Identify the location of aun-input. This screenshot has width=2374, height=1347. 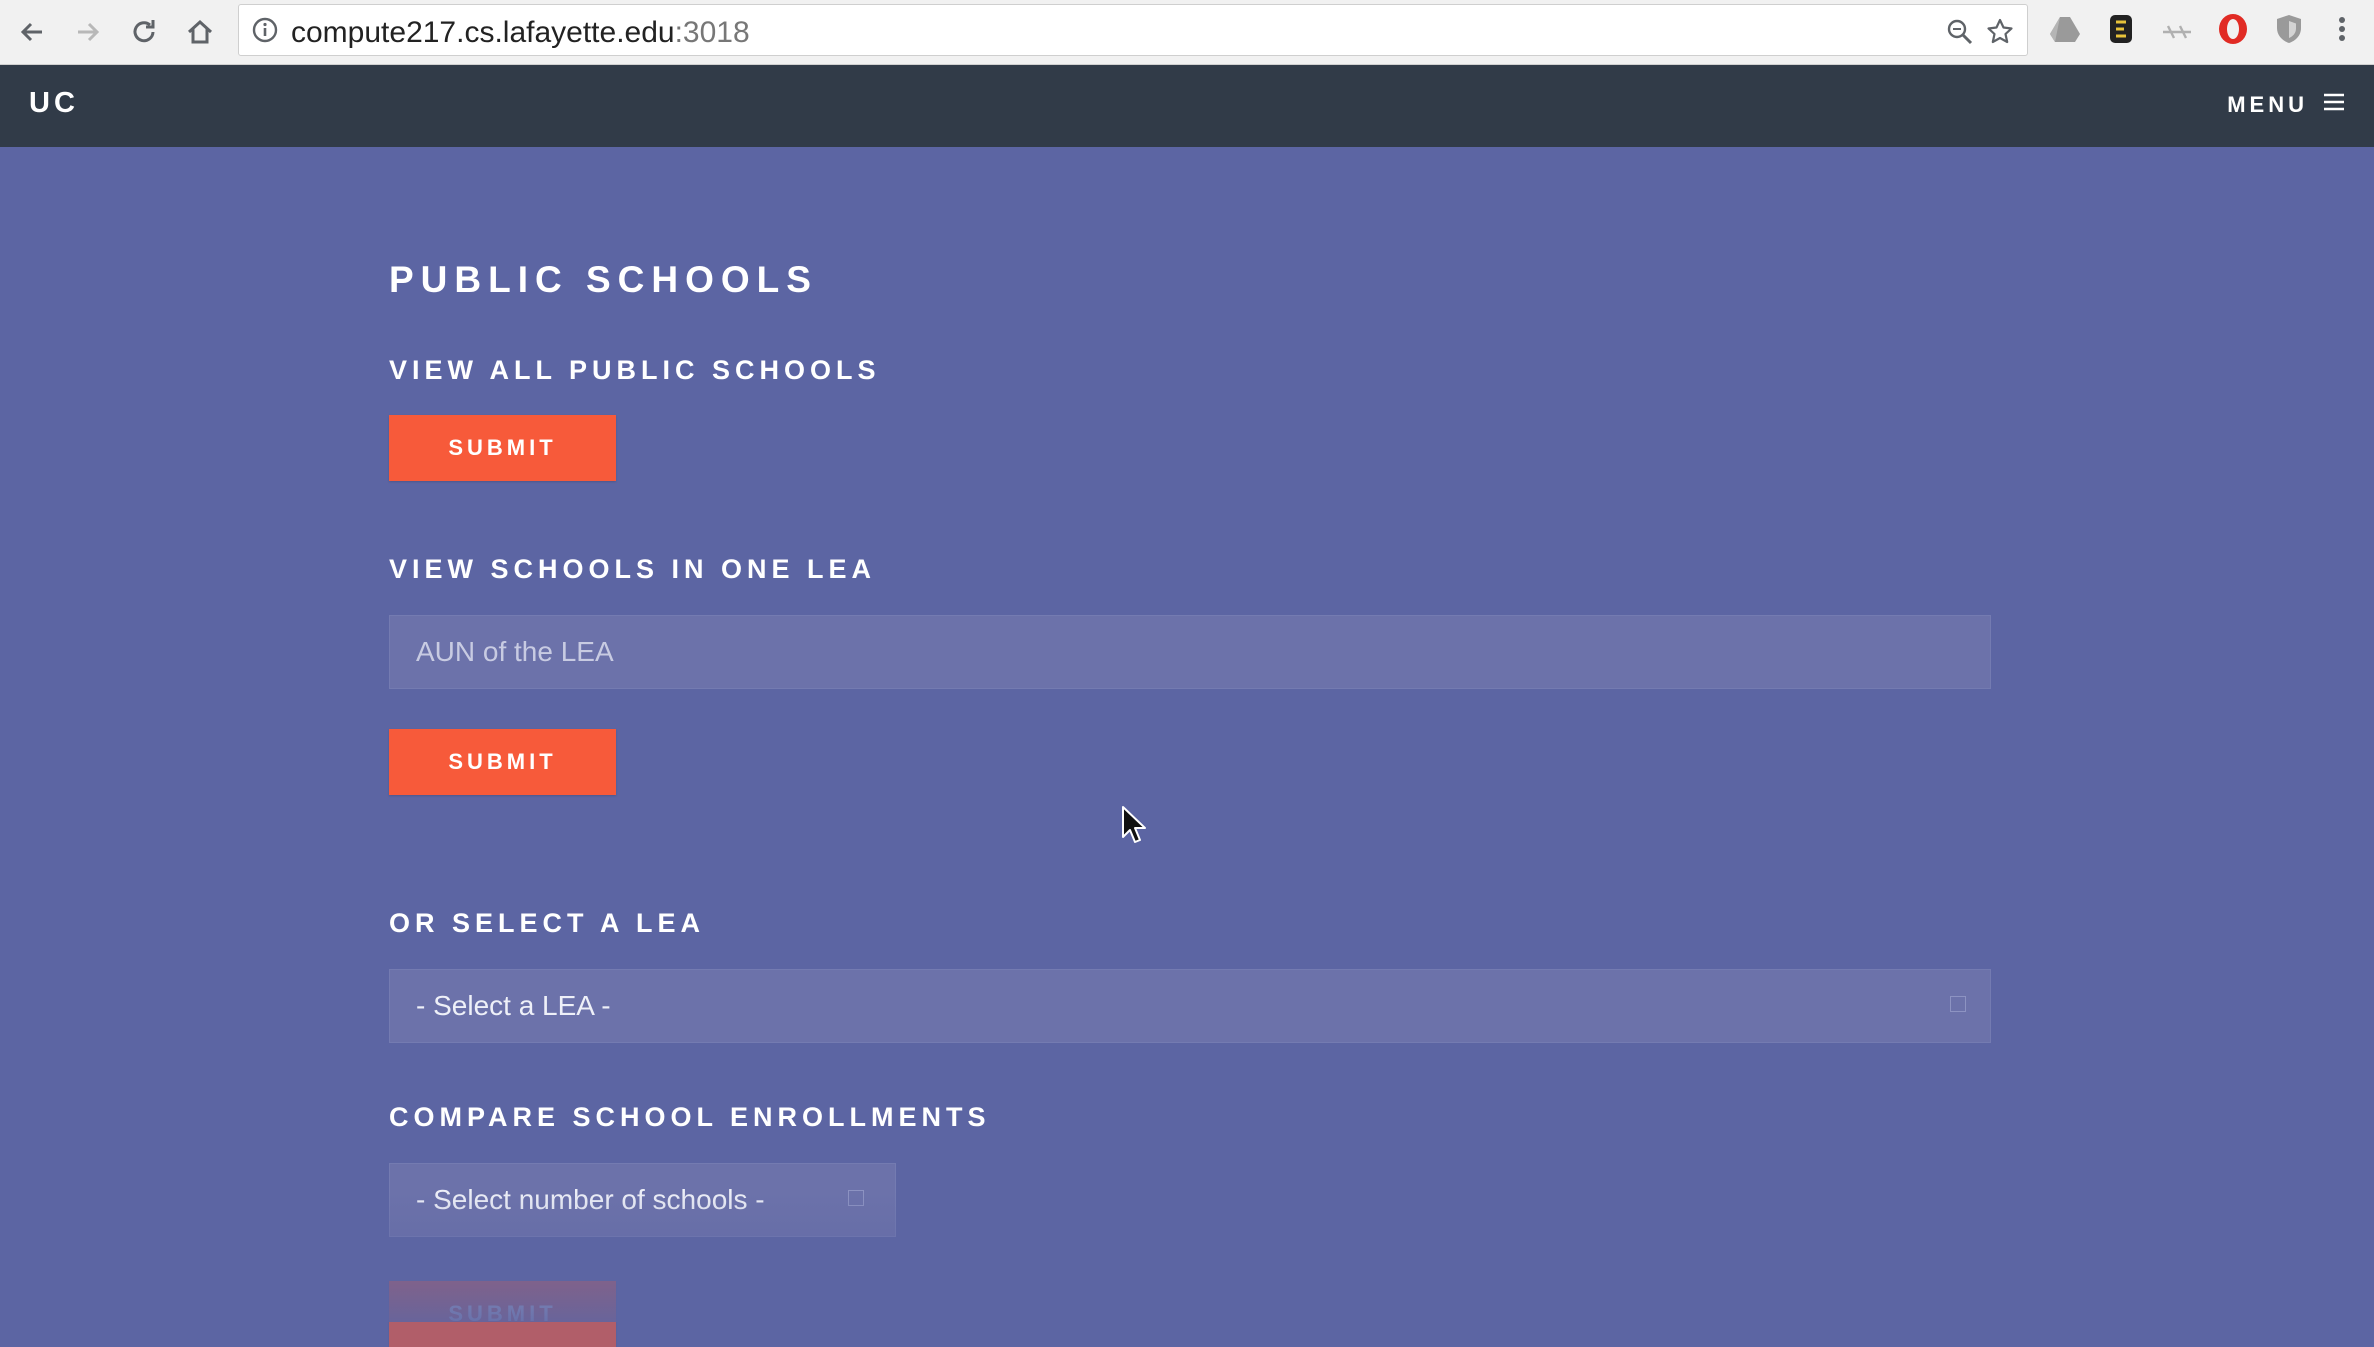
(1203, 652).